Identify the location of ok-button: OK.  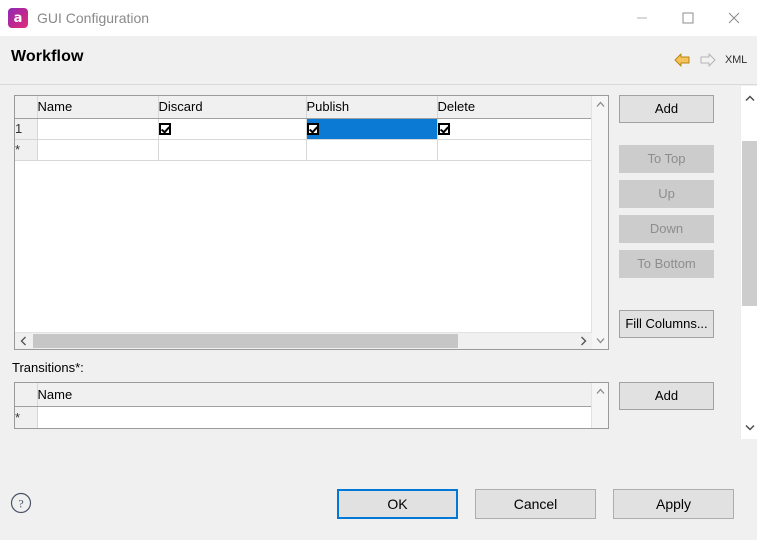
(397, 504).